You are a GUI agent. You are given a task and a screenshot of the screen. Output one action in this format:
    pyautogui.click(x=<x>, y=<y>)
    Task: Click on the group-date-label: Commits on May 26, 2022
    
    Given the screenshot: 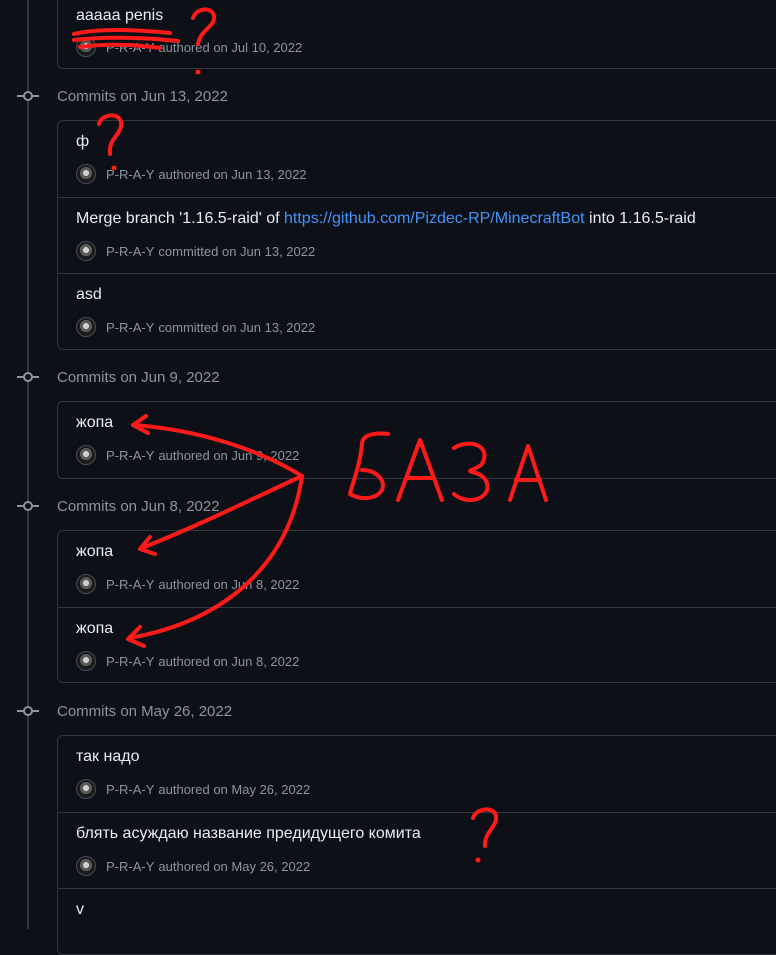 What is the action you would take?
    pyautogui.click(x=145, y=711)
    